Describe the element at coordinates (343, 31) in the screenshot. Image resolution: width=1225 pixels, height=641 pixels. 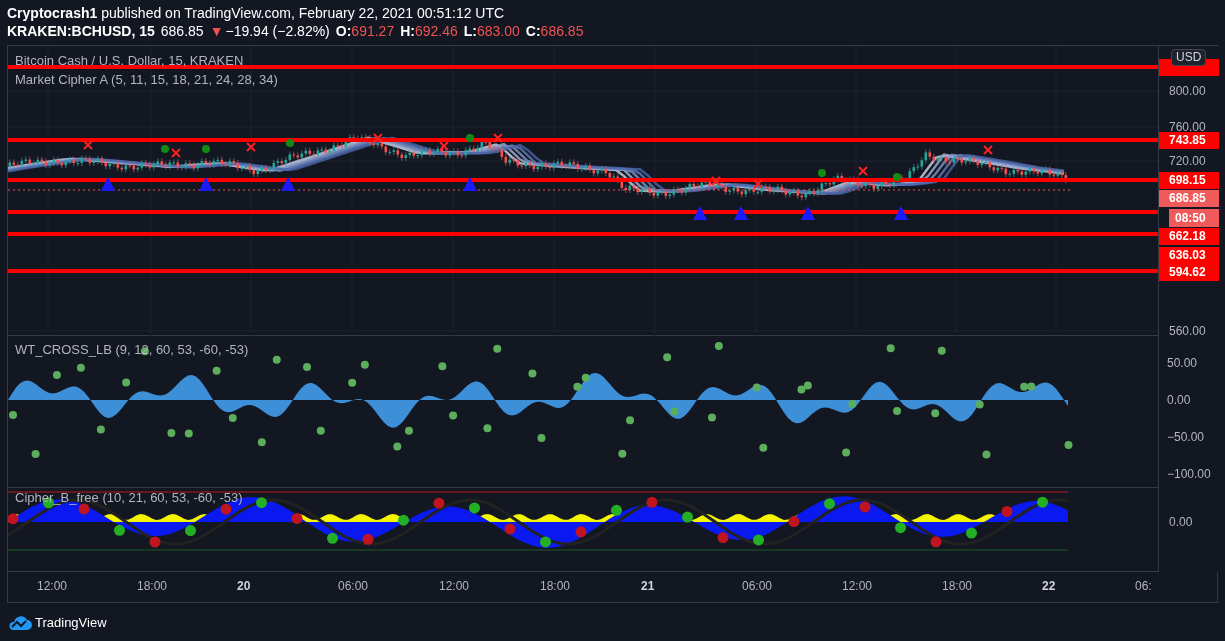
I see `ohlc-label: O:` at that location.